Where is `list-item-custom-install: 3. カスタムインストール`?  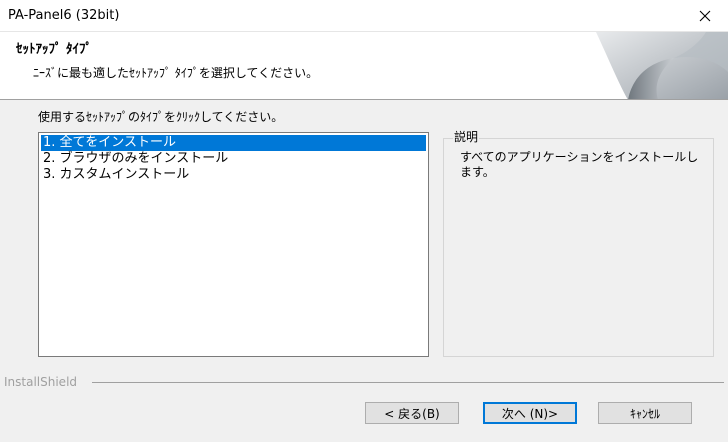 list-item-custom-install: 3. カスタムインストール is located at coordinates (233, 175).